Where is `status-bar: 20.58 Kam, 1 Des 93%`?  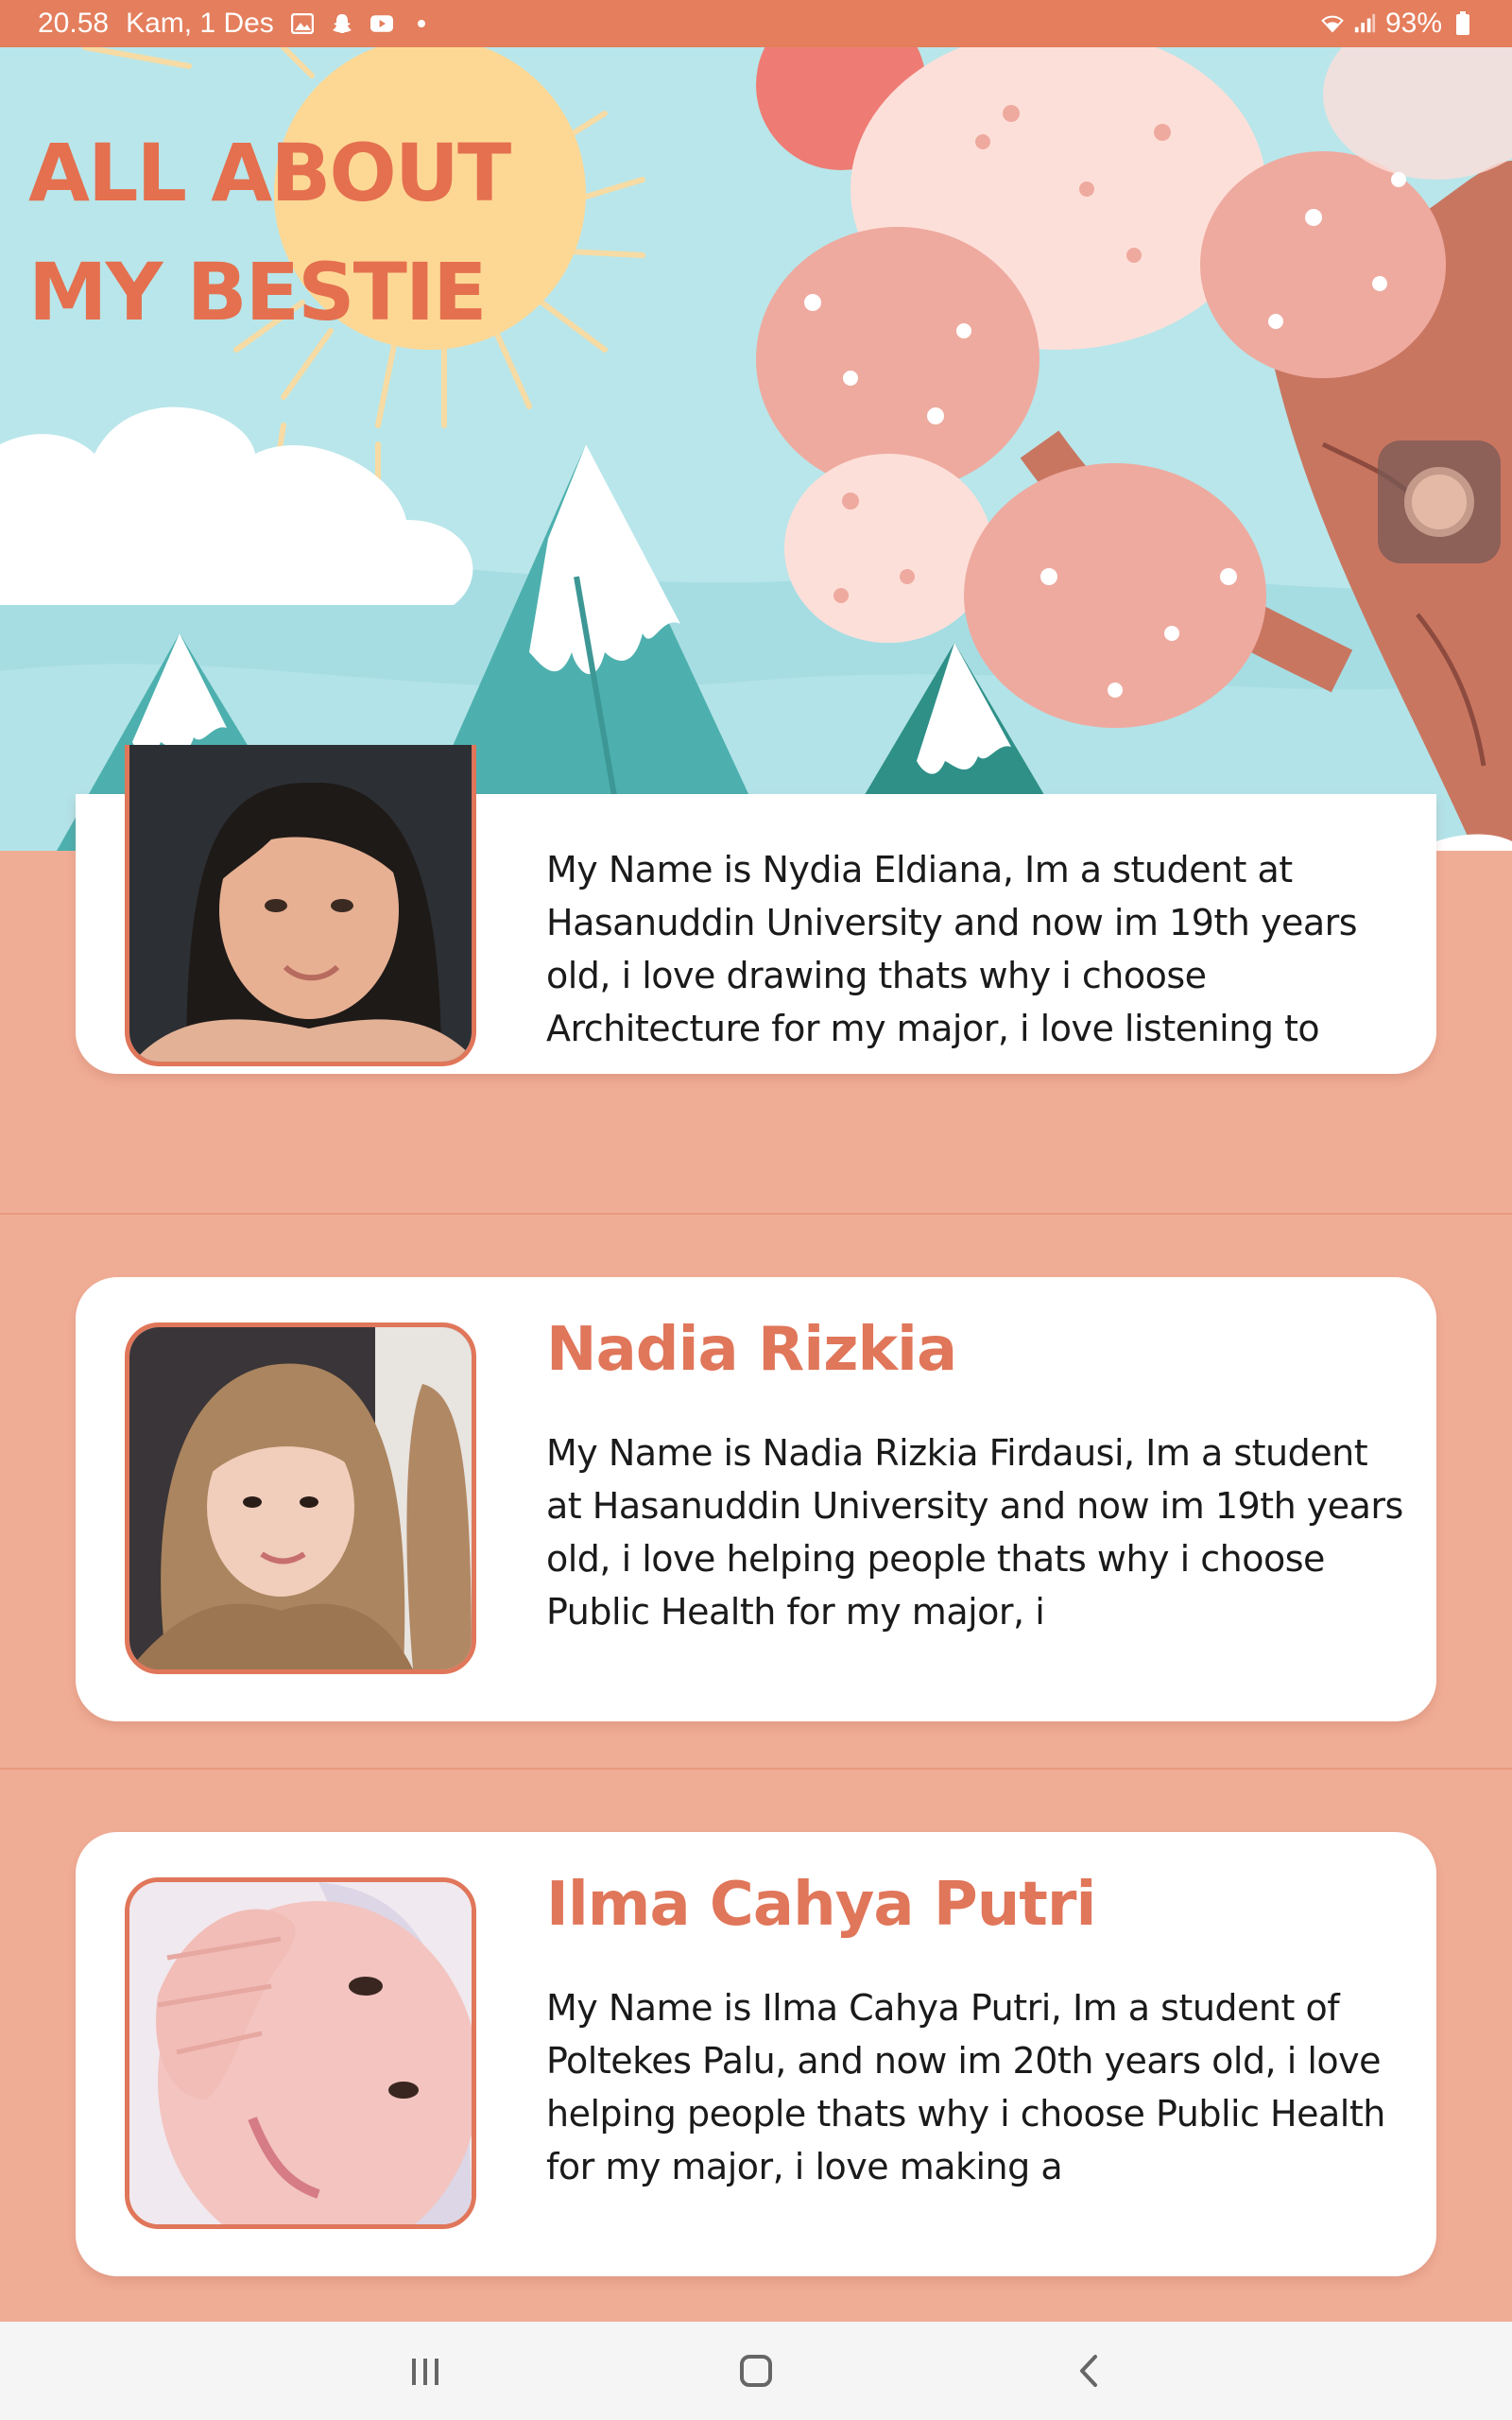
status-bar: 20.58 Kam, 1 Des 93% is located at coordinates (756, 24).